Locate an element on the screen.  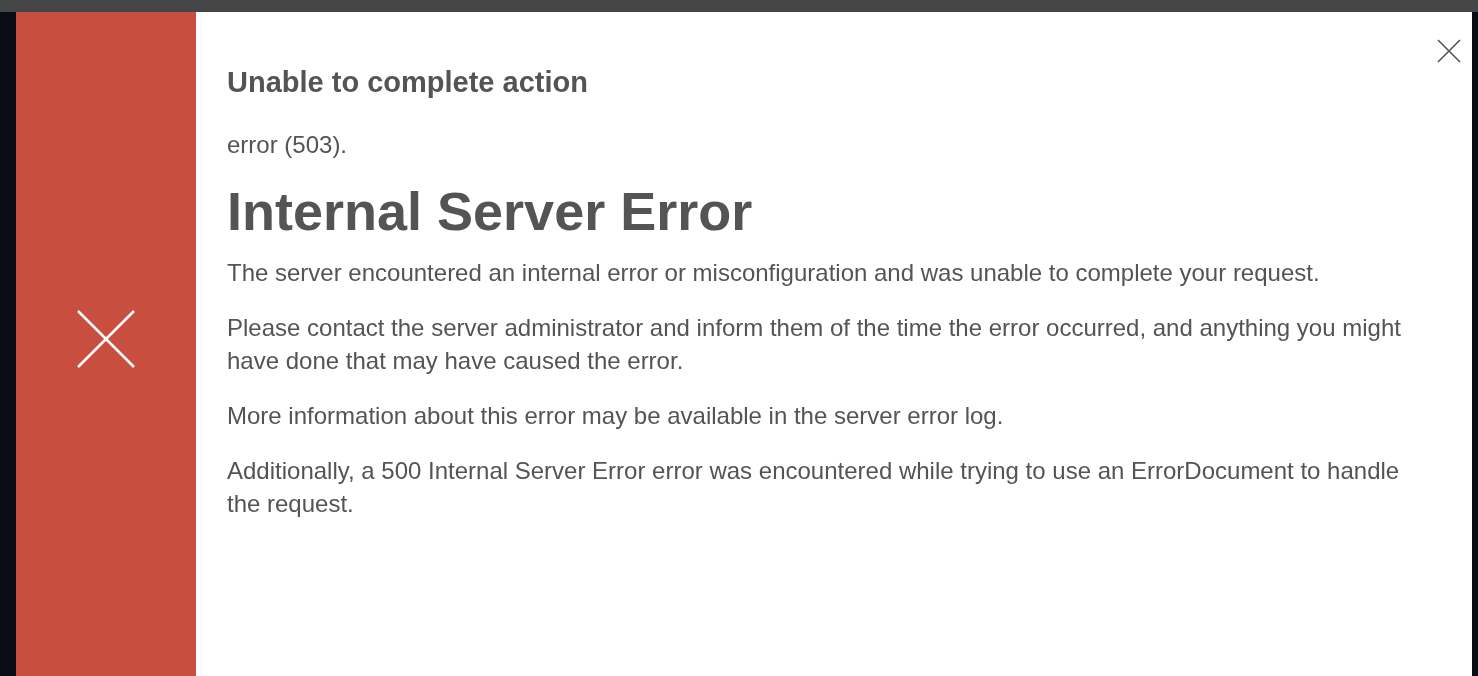
close-button is located at coordinates (1449, 51).